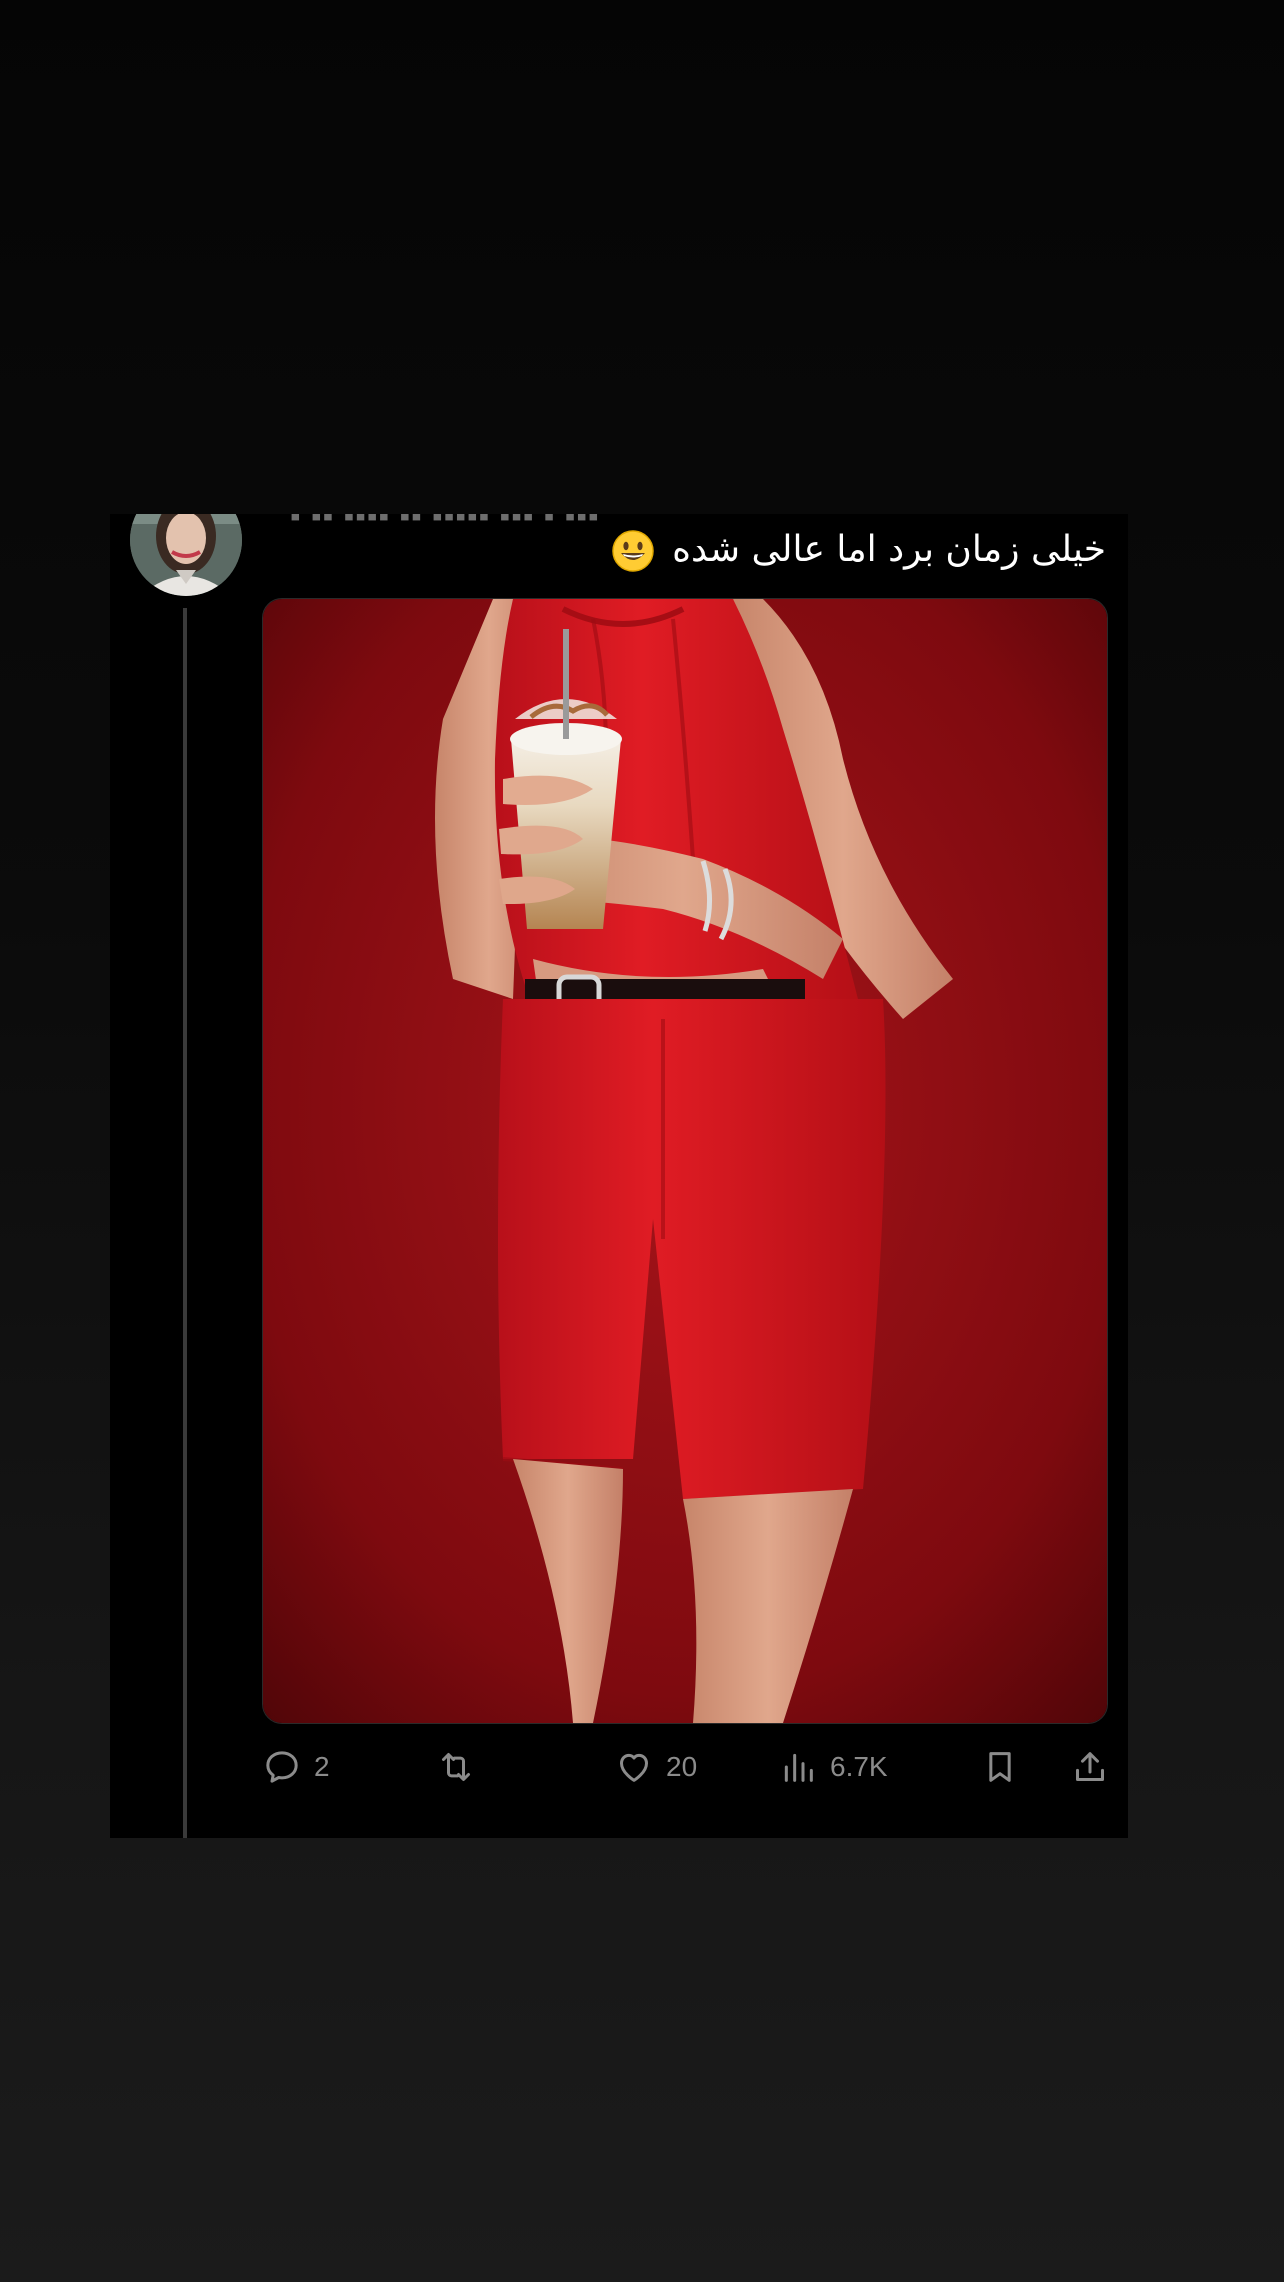  I want to click on heart-icon, so click(634, 1767).